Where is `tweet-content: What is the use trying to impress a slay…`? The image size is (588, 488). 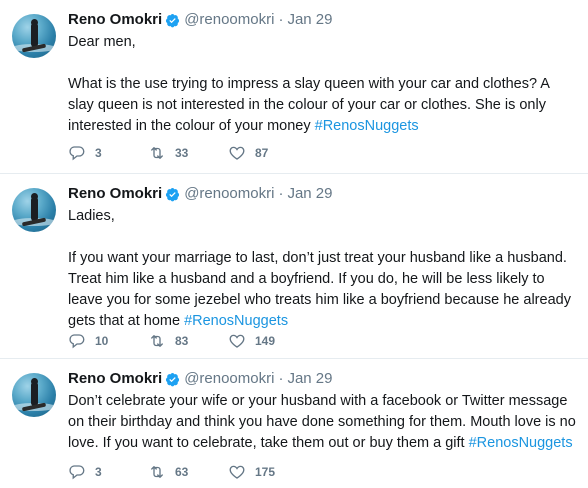
tweet-content: What is the use trying to impress a slay… is located at coordinates (309, 105).